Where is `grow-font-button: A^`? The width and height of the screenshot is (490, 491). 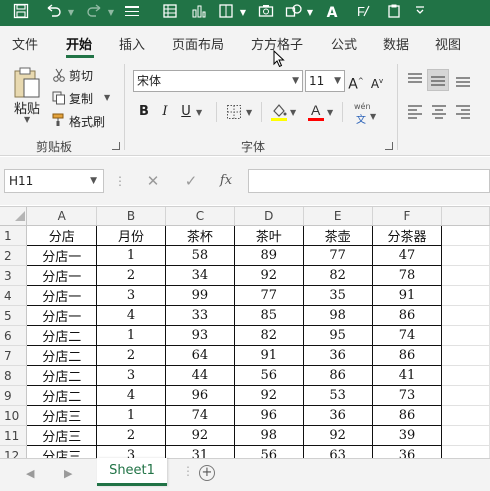
grow-font-button: A^ is located at coordinates (356, 81).